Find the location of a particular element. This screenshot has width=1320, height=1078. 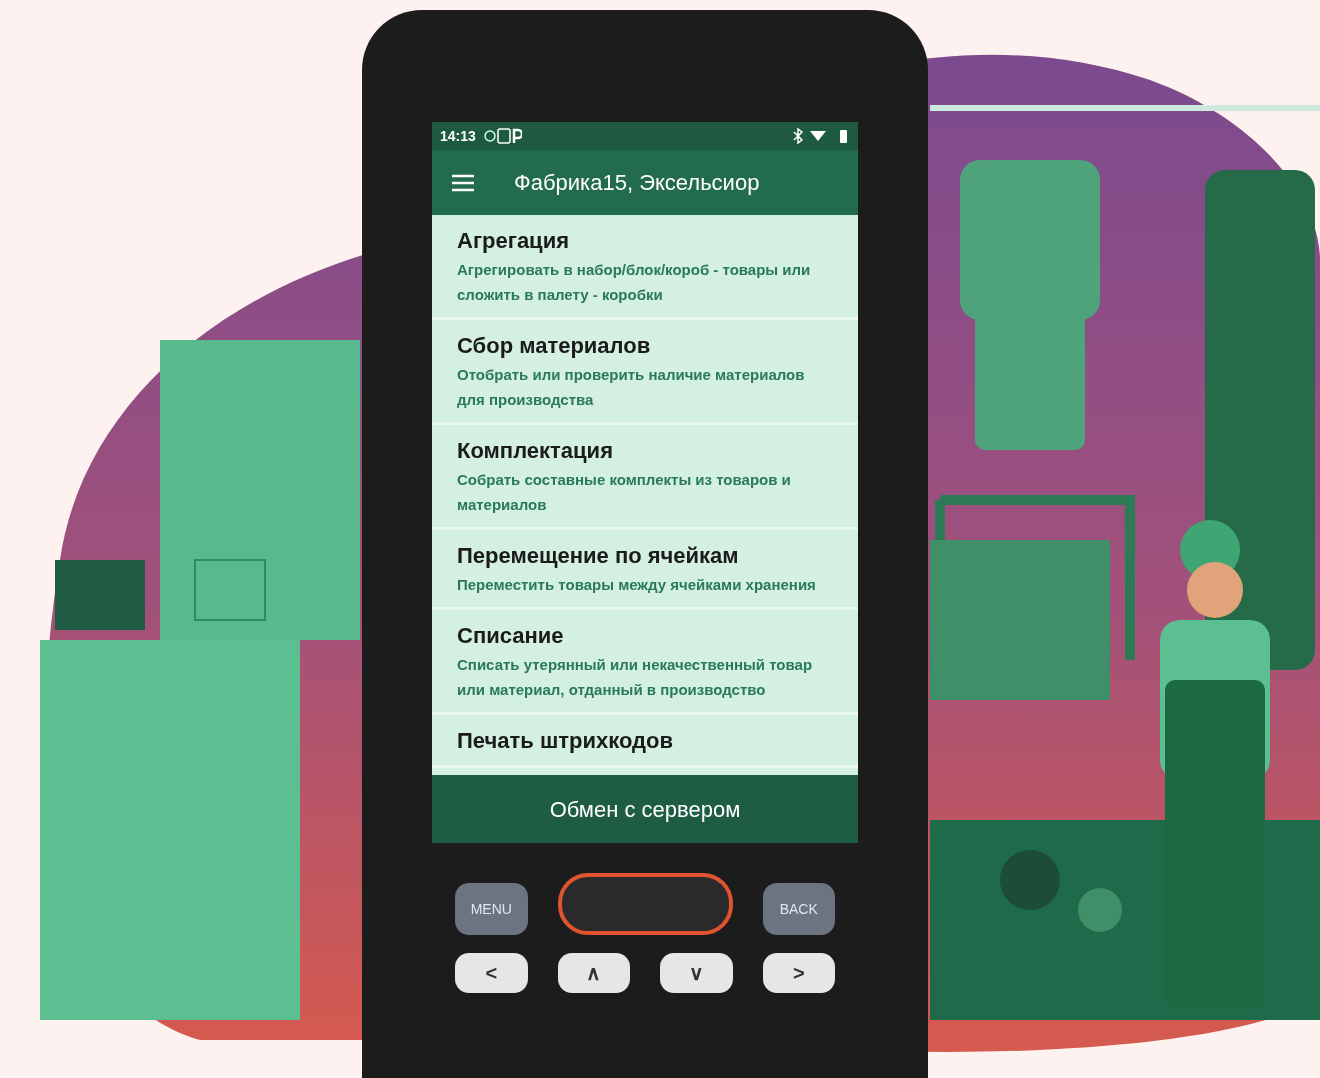

status-time: 14:13 is located at coordinates (458, 136).